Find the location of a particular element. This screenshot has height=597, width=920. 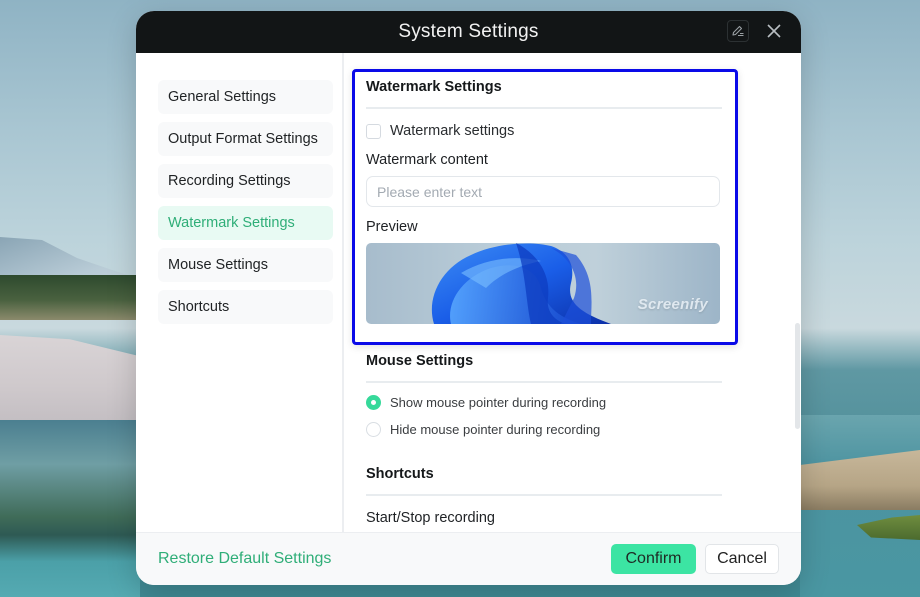

title-bar: System Settings is located at coordinates (468, 32).